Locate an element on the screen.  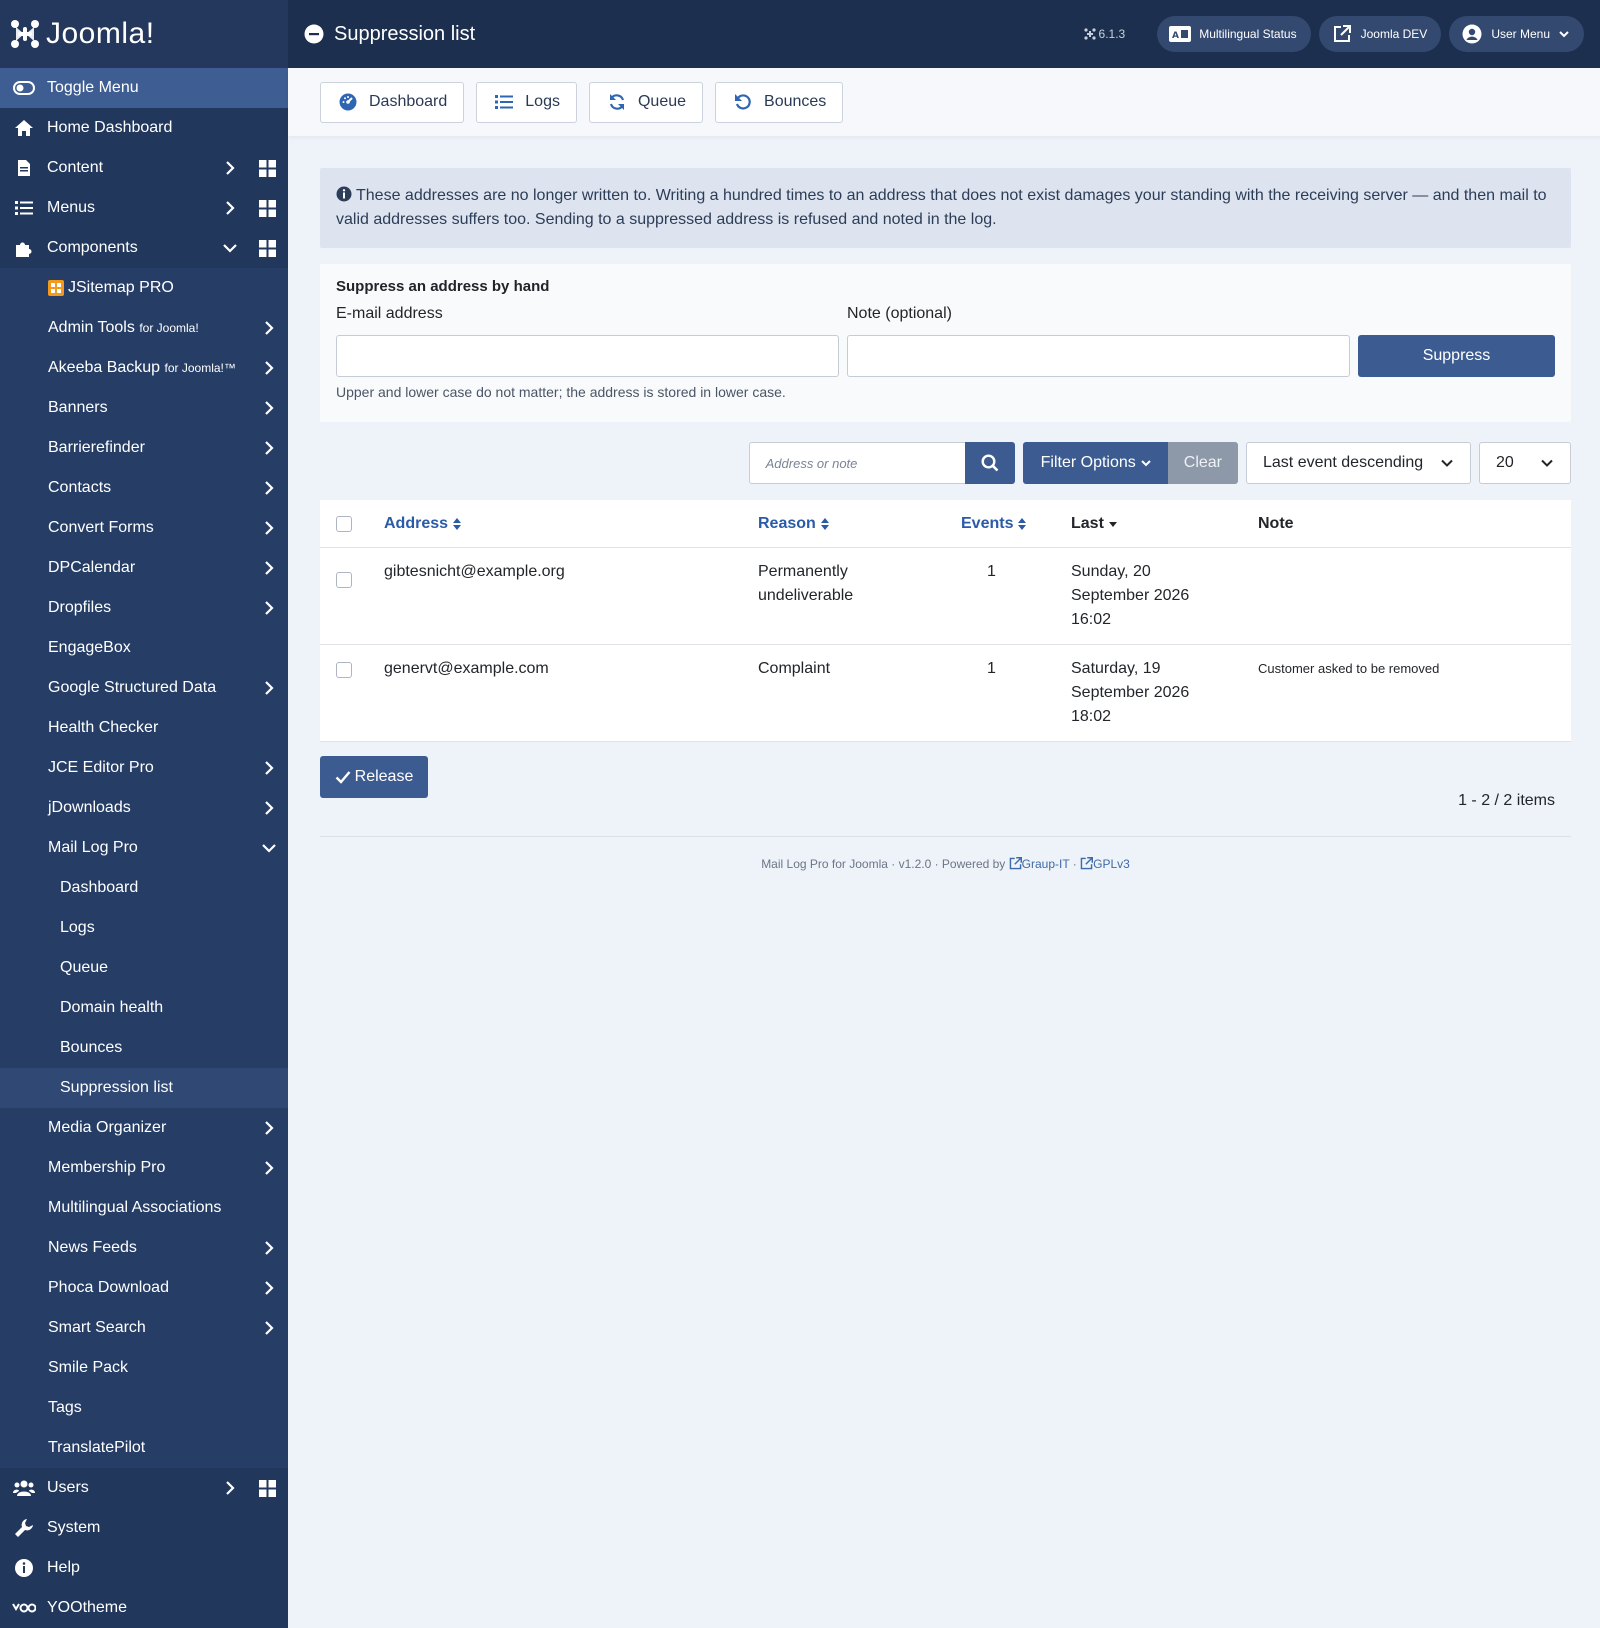
dashboard-button: Dashboard is located at coordinates (392, 102).